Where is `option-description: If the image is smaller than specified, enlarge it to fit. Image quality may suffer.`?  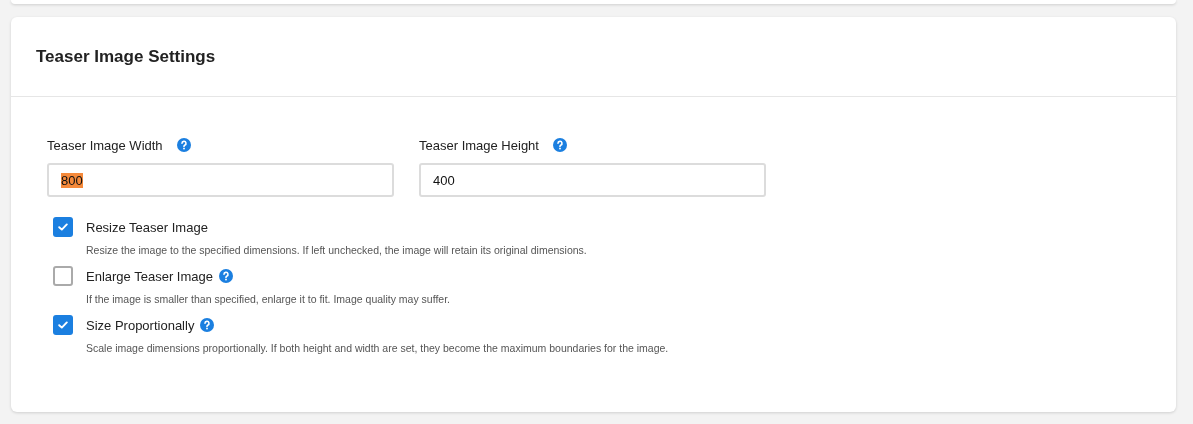 option-description: If the image is smaller than specified, enlarge it to fit. Image quality may suffer. is located at coordinates (268, 299).